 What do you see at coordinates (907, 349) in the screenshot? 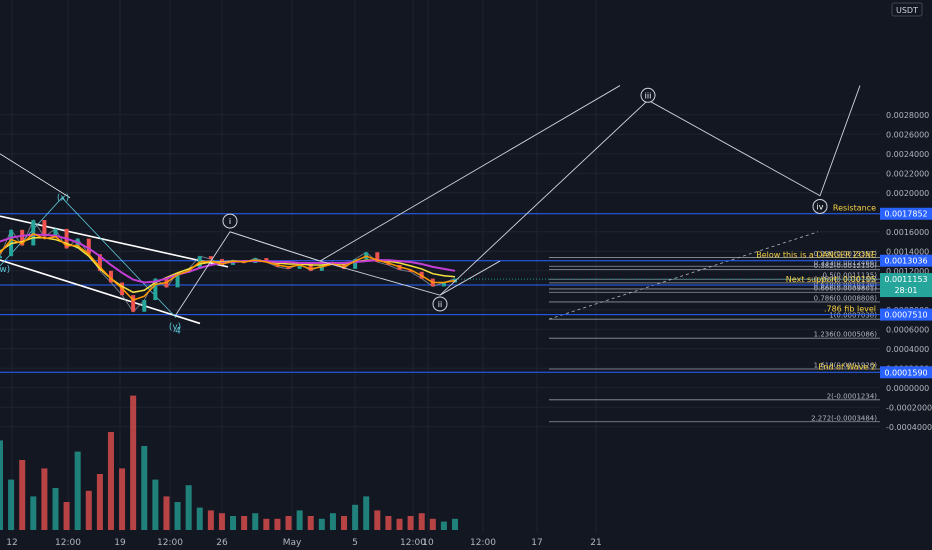
I see `price-axis-tick: 0.0004000` at bounding box center [907, 349].